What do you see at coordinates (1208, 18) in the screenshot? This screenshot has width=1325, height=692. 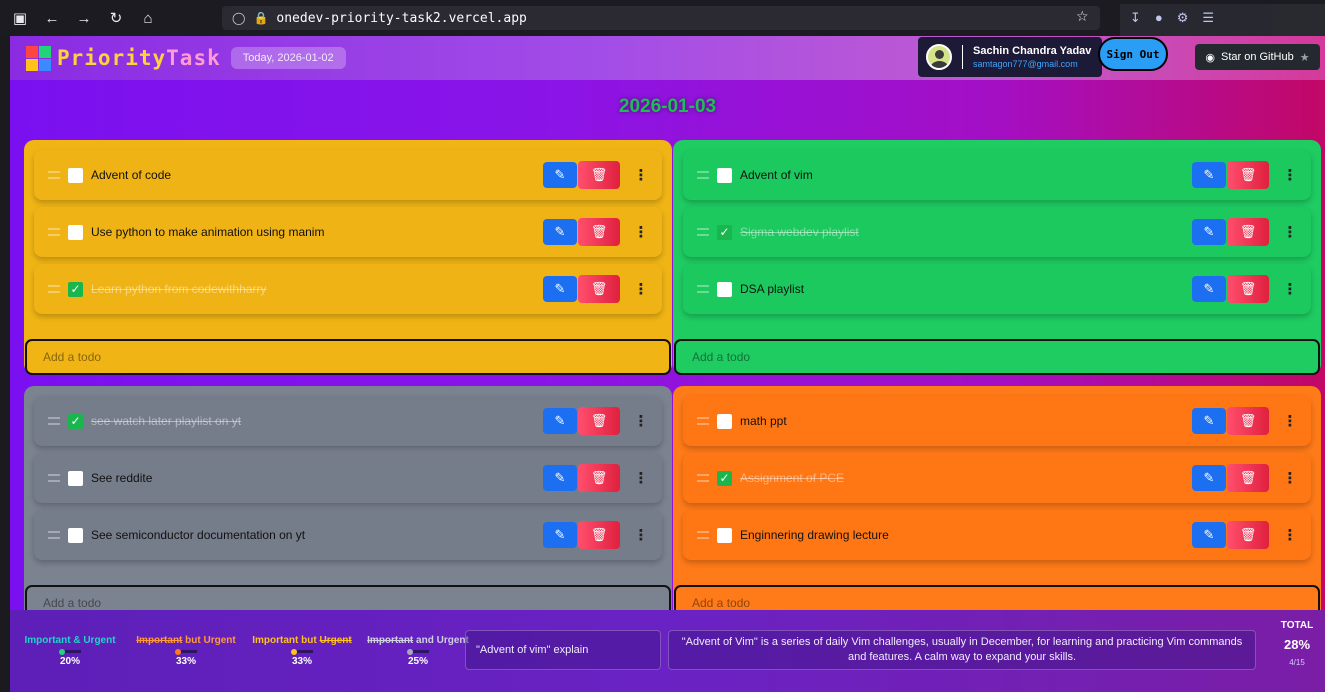 I see `menu-icon: ☰` at bounding box center [1208, 18].